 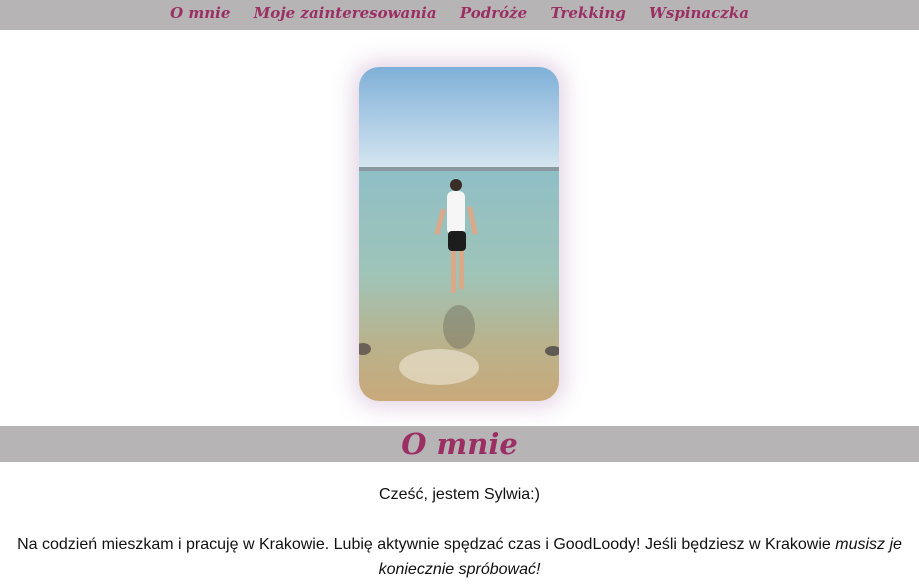 What do you see at coordinates (699, 13) in the screenshot?
I see `nav-link-wspinaczka: Wspinaczka` at bounding box center [699, 13].